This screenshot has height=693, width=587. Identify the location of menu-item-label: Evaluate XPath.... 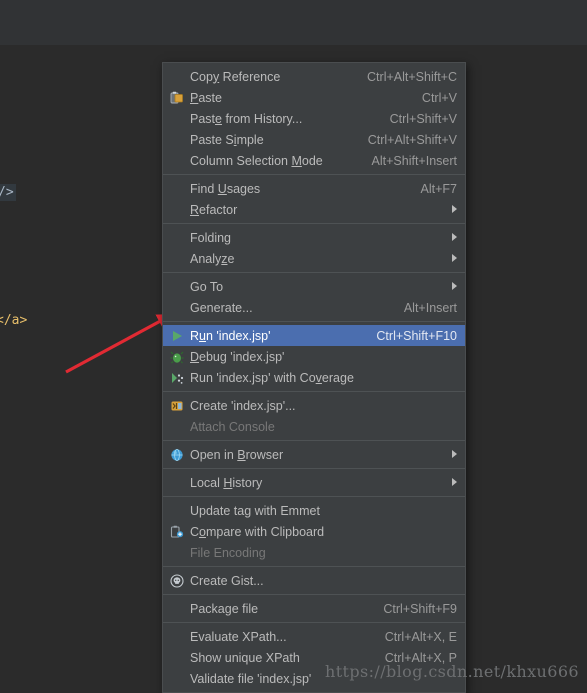
(238, 636).